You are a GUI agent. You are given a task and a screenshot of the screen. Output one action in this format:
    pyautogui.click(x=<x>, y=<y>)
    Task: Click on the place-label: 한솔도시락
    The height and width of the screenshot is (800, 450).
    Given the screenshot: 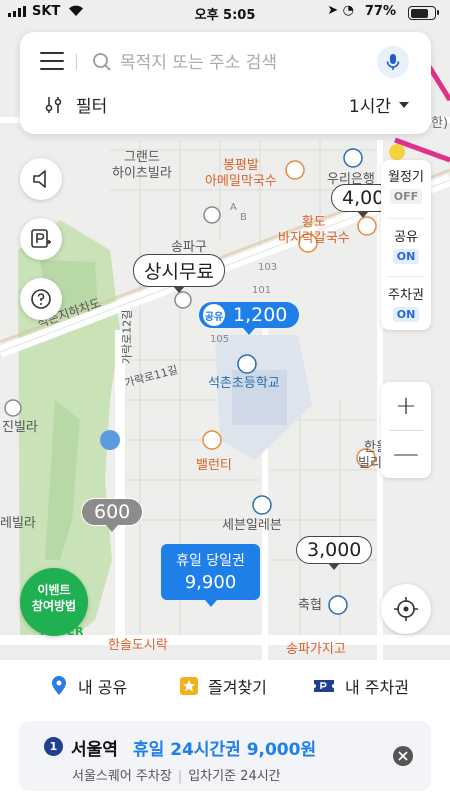 What is the action you would take?
    pyautogui.click(x=138, y=645)
    